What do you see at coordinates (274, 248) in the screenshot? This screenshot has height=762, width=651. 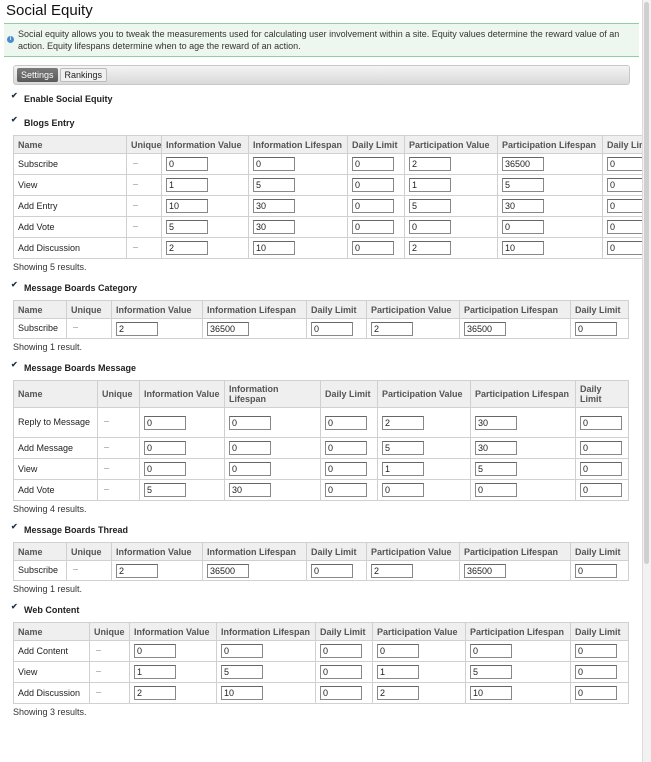 I see `il-input: 10` at bounding box center [274, 248].